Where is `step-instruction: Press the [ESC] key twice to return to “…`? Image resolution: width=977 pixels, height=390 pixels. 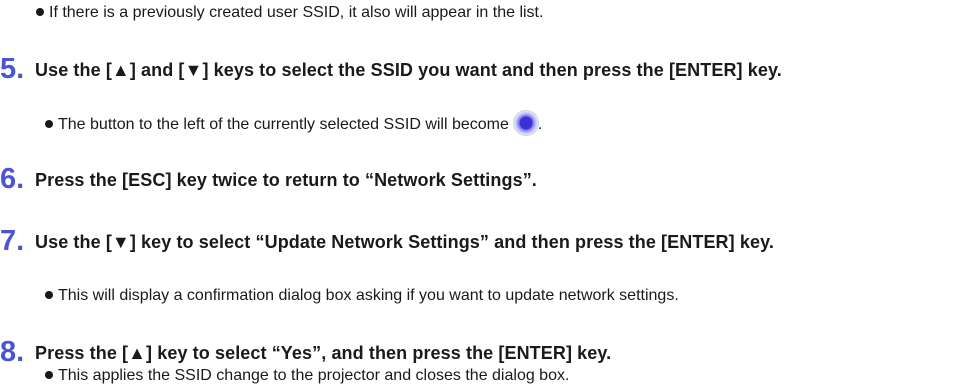
step-instruction: Press the [ESC] key twice to return to “… is located at coordinates (286, 180).